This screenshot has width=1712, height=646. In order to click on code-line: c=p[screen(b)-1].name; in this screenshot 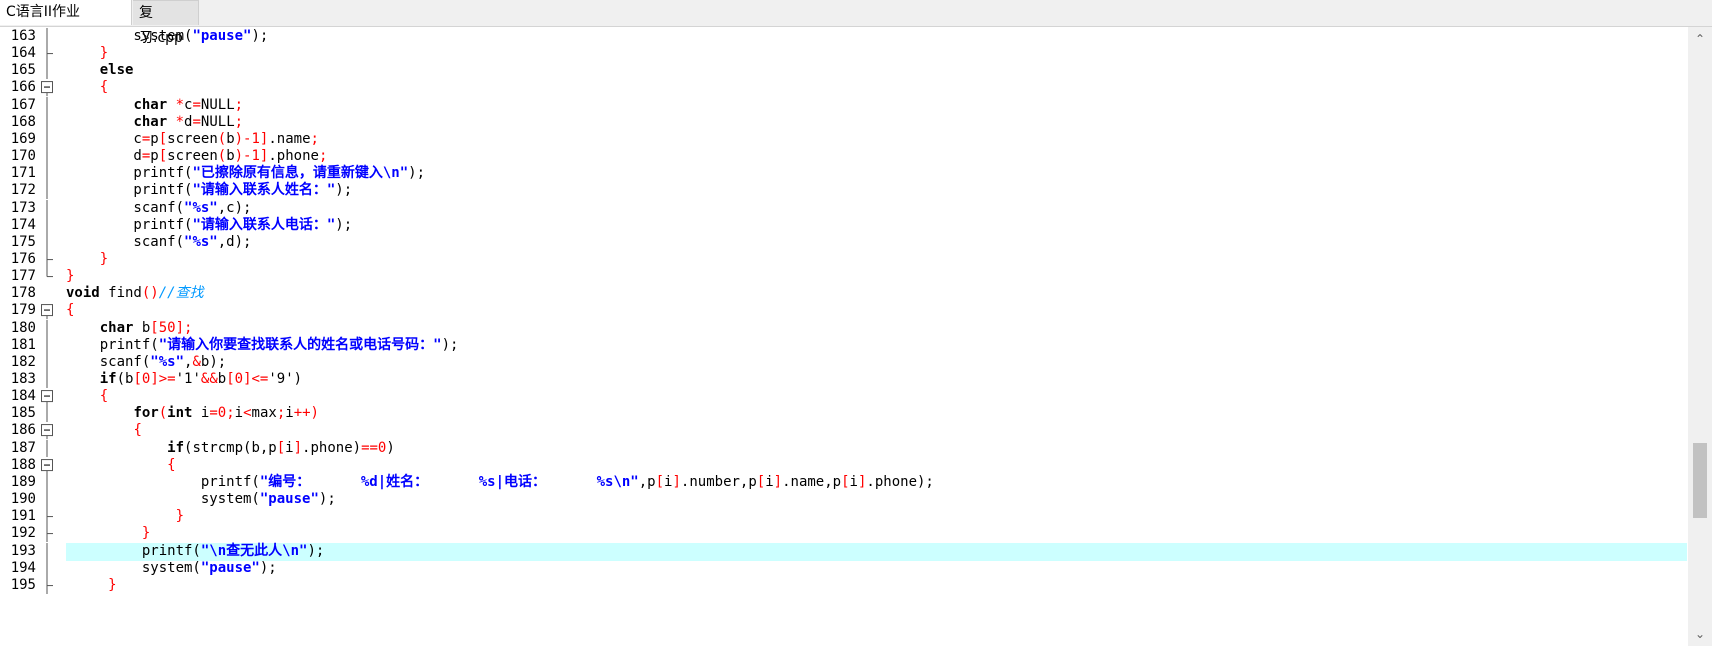, I will do `click(192, 139)`.